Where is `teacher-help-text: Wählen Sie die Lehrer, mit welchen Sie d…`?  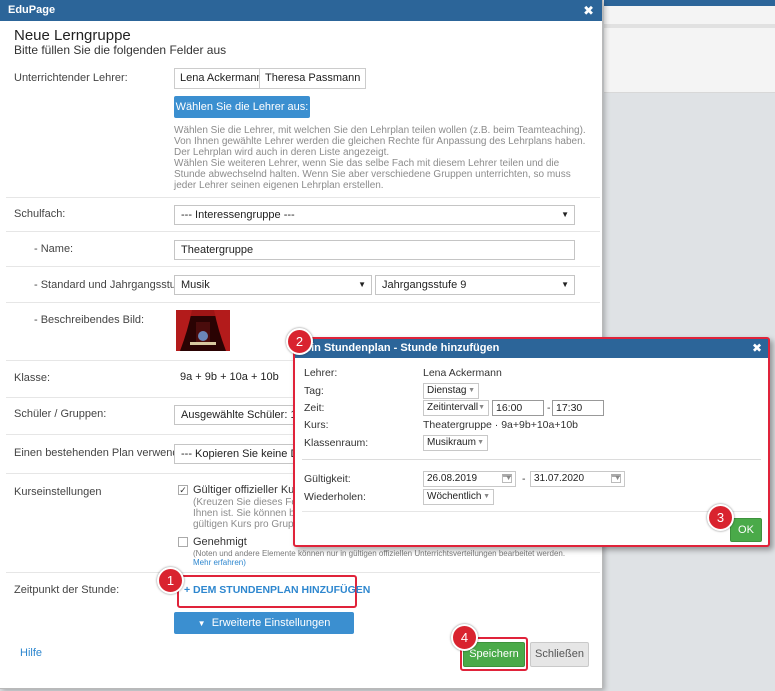 teacher-help-text: Wählen Sie die Lehrer, mit welchen Sie d… is located at coordinates (380, 158).